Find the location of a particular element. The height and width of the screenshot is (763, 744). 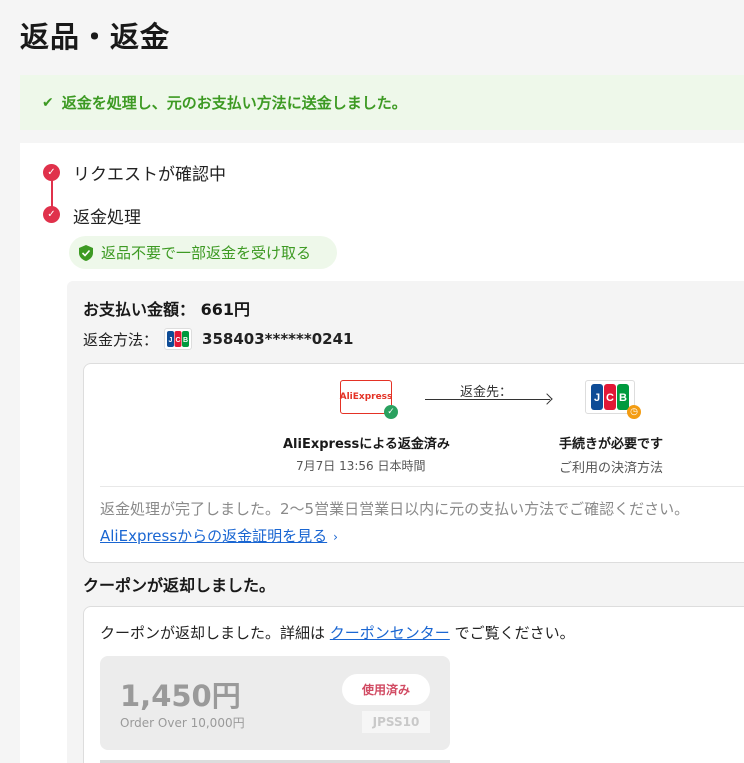

refund-complete-message: 返金処理が完了しました。2～5営業日営業日以内に元の支払い方法でご確認ください。 is located at coordinates (395, 509).